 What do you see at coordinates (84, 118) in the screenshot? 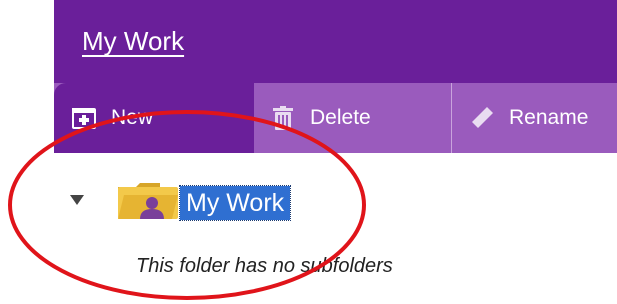
I see `new-folder-icon` at bounding box center [84, 118].